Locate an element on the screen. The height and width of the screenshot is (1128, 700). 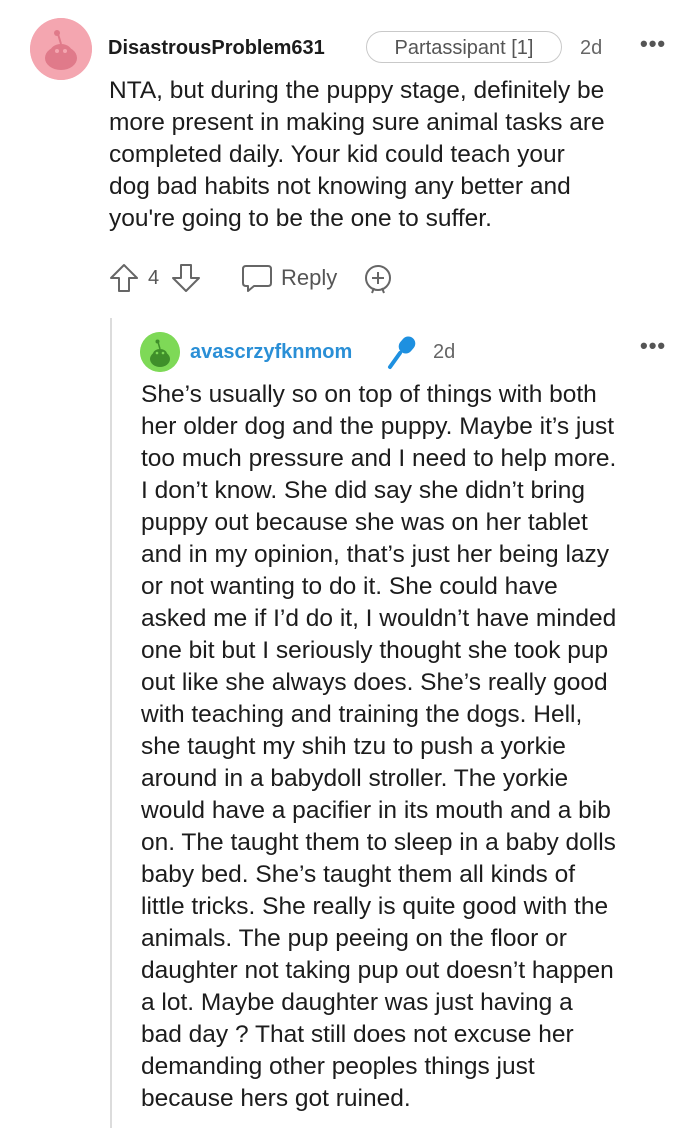
downvote-arrow-icon is located at coordinates (186, 278).